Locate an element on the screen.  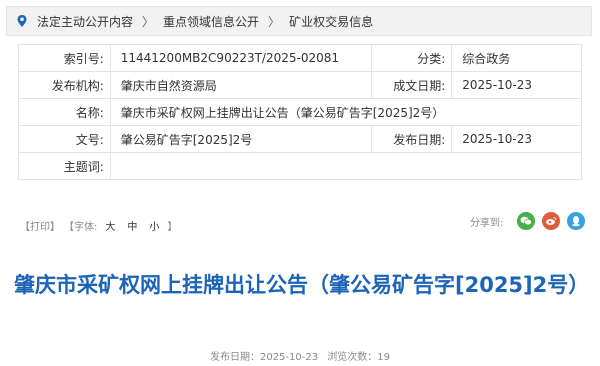
share-bar: 分享到: is located at coordinates (531, 221).